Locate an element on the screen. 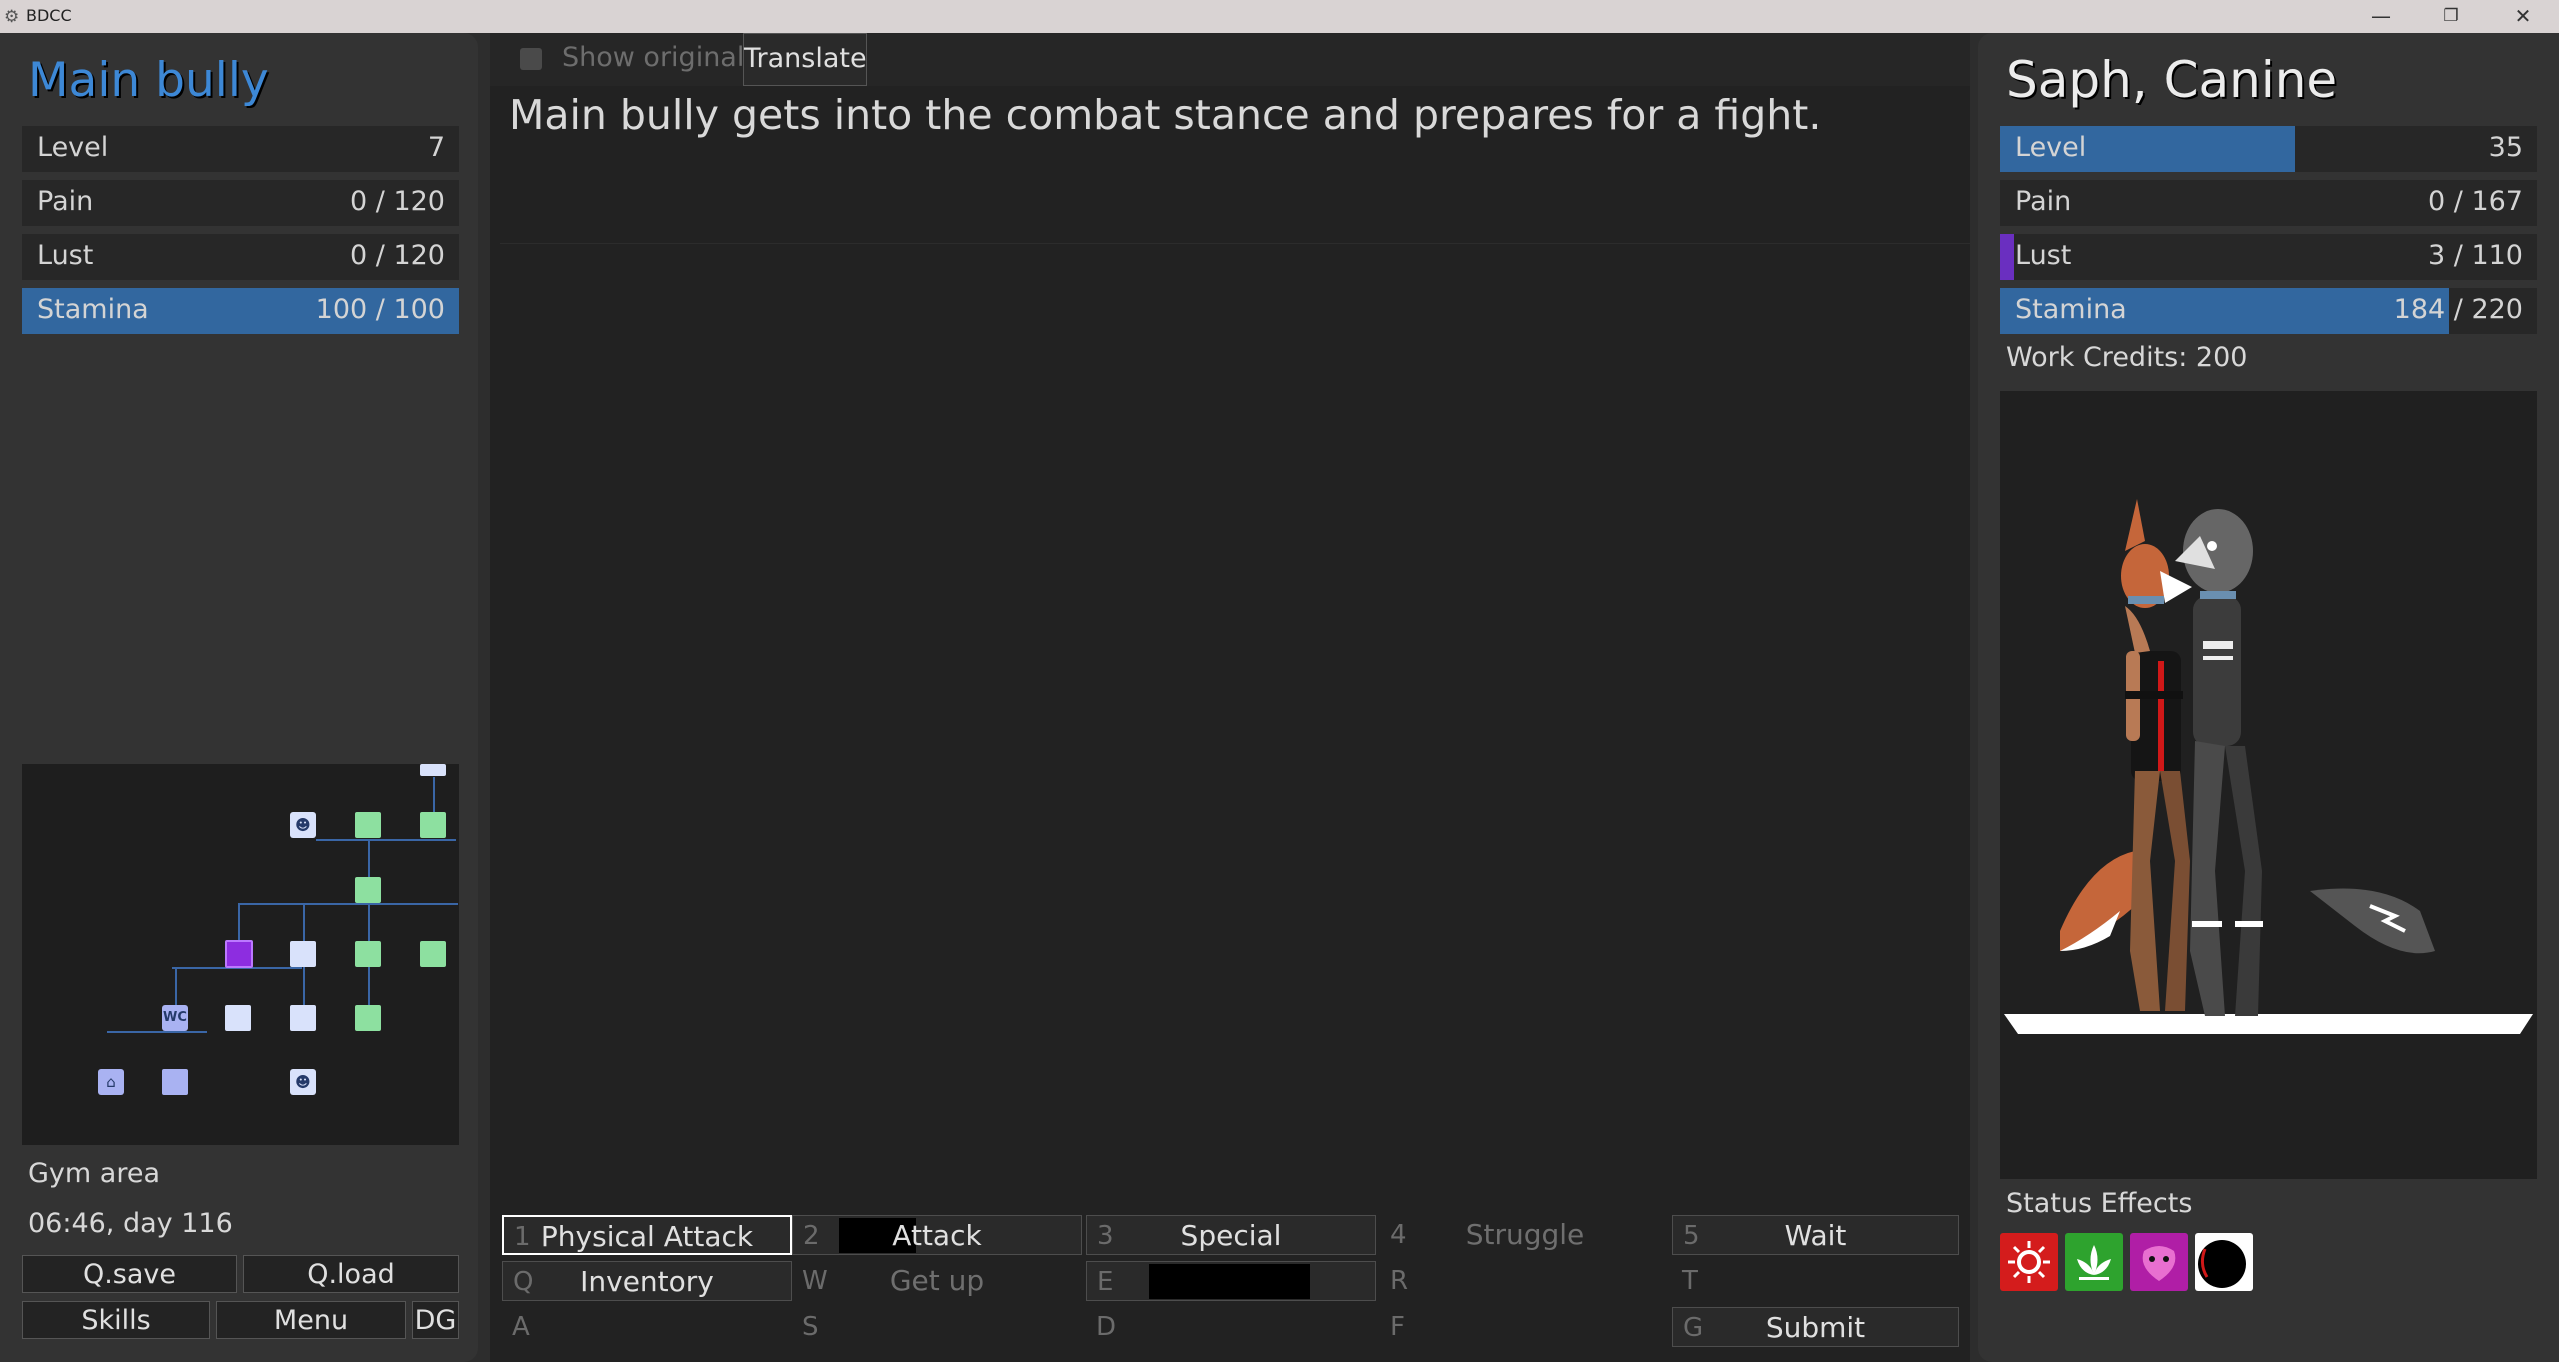  hotkey-label: S is located at coordinates (810, 1327).